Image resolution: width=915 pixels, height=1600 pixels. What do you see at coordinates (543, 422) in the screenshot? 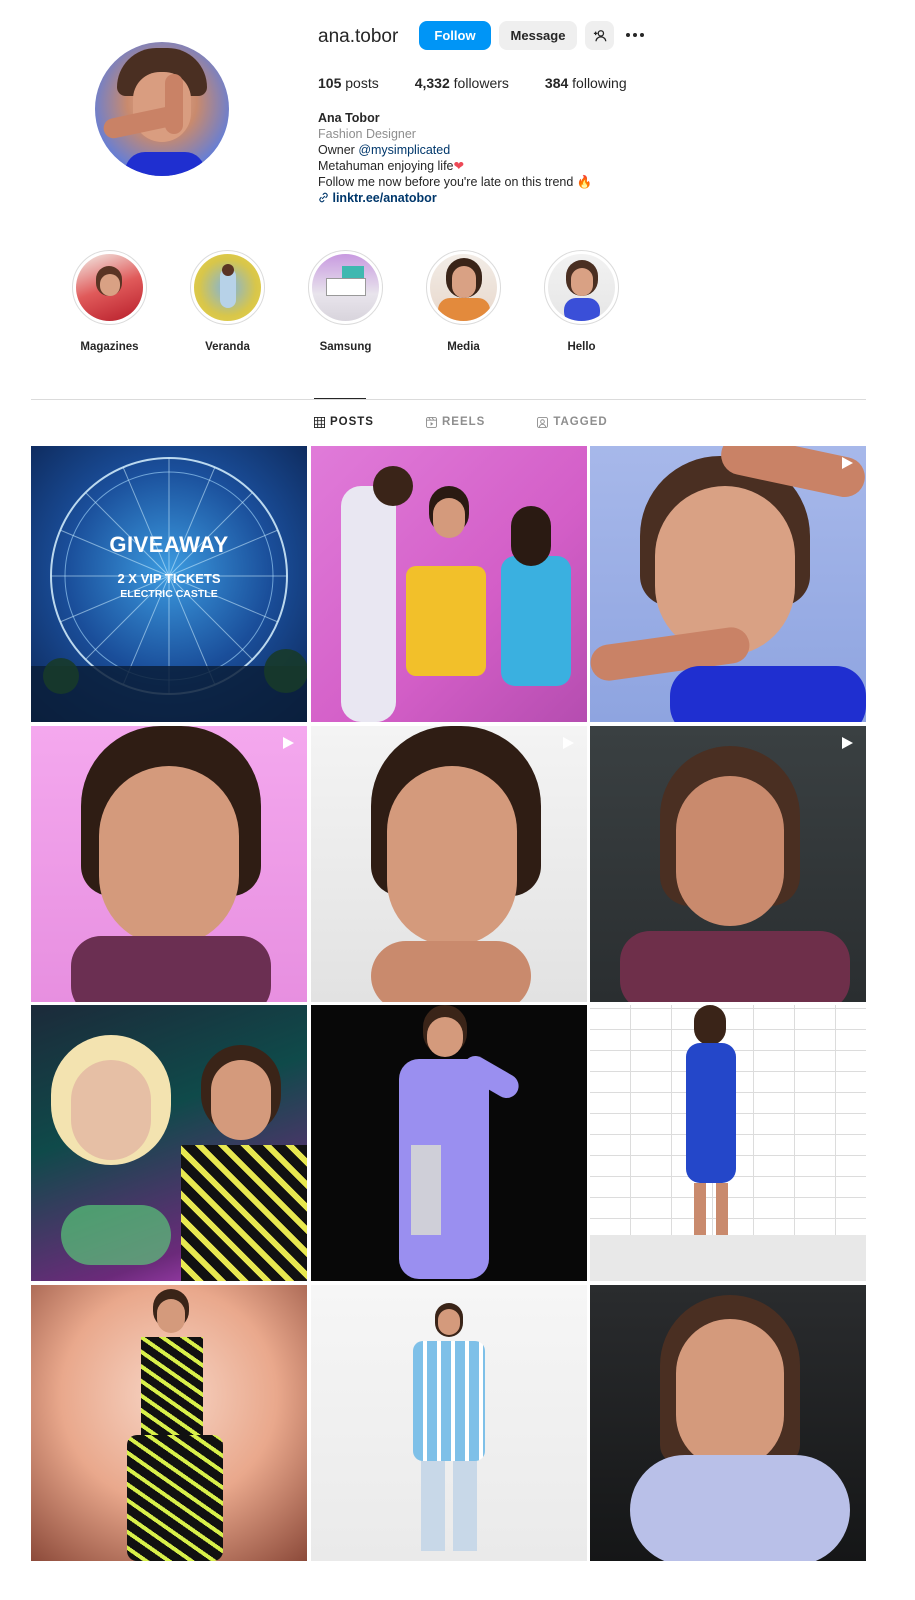
I see `tagged-icon` at bounding box center [543, 422].